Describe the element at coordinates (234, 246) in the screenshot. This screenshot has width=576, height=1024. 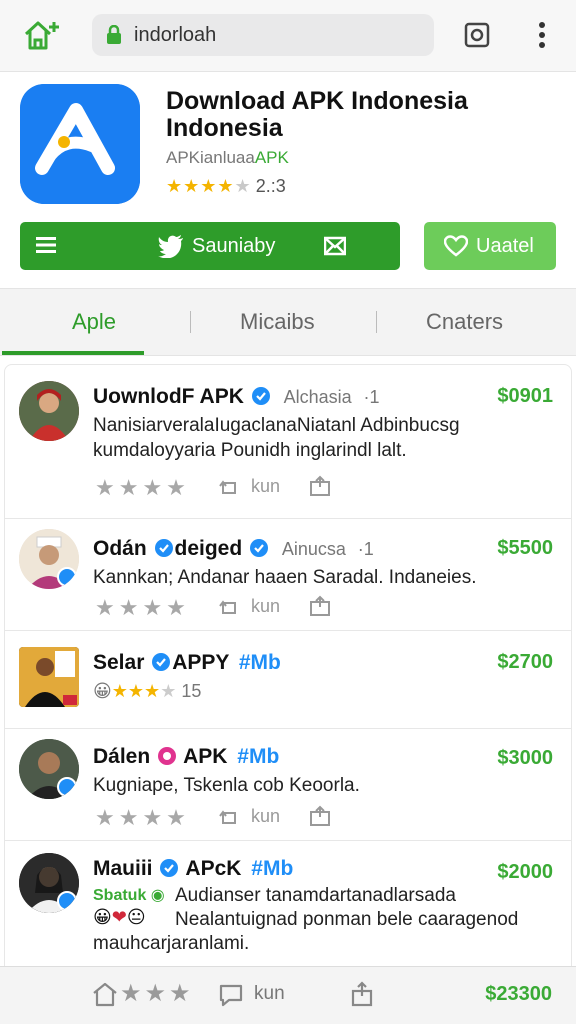
I see `download-label: Sauniaby` at that location.